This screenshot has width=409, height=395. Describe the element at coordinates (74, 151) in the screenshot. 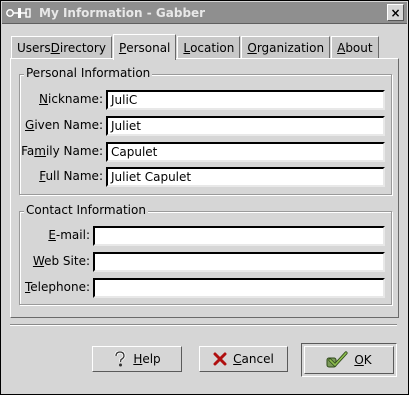

I see `label-text: ily Name:` at that location.